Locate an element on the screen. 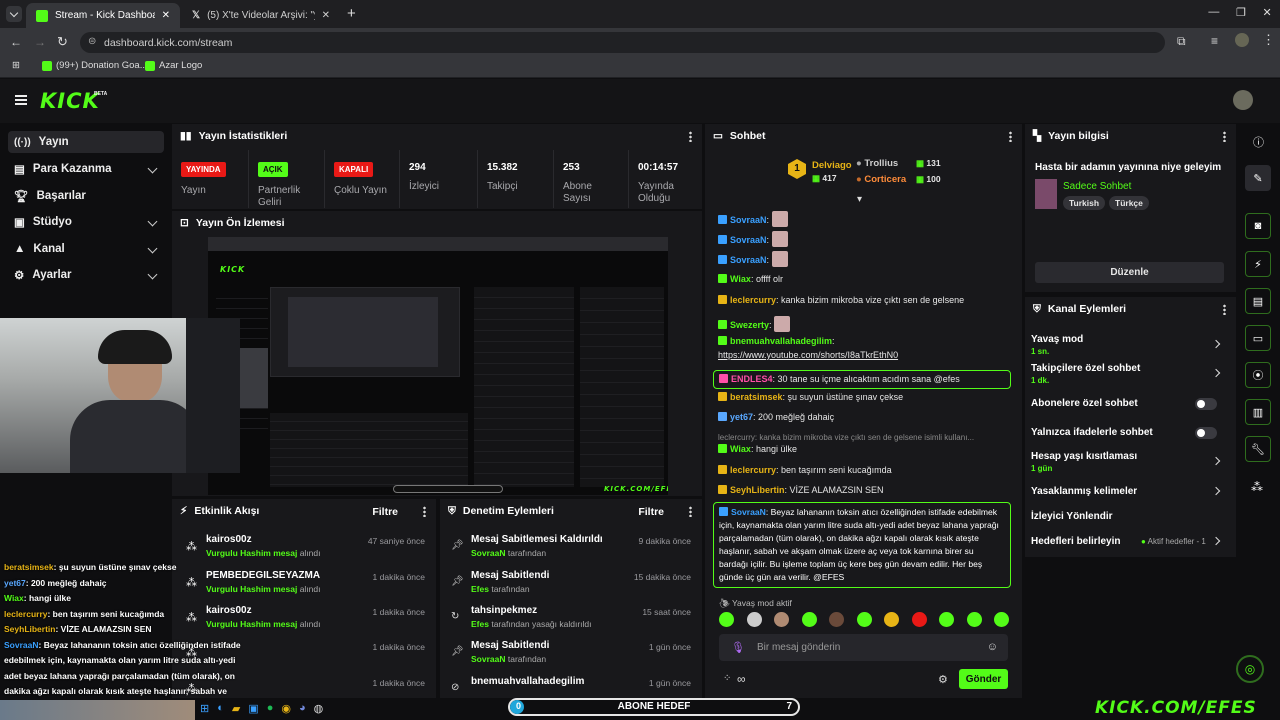 Image resolution: width=1280 pixels, height=720 pixels. chat-input: 🎙︎ Bir mesaj gönderin ☺ is located at coordinates (863, 647).